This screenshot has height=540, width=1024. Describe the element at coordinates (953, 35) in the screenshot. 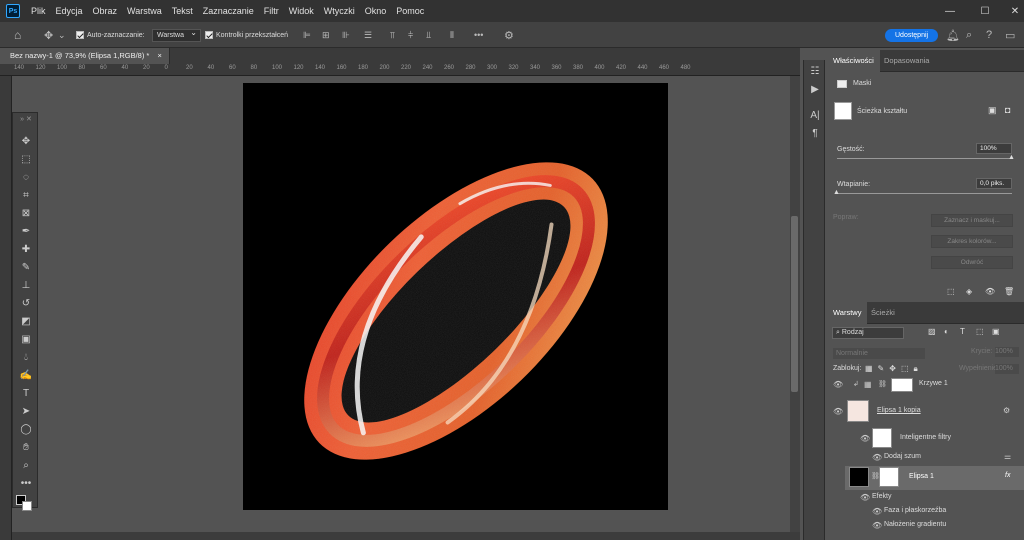

I see `bell-icon: 🔔︎` at that location.